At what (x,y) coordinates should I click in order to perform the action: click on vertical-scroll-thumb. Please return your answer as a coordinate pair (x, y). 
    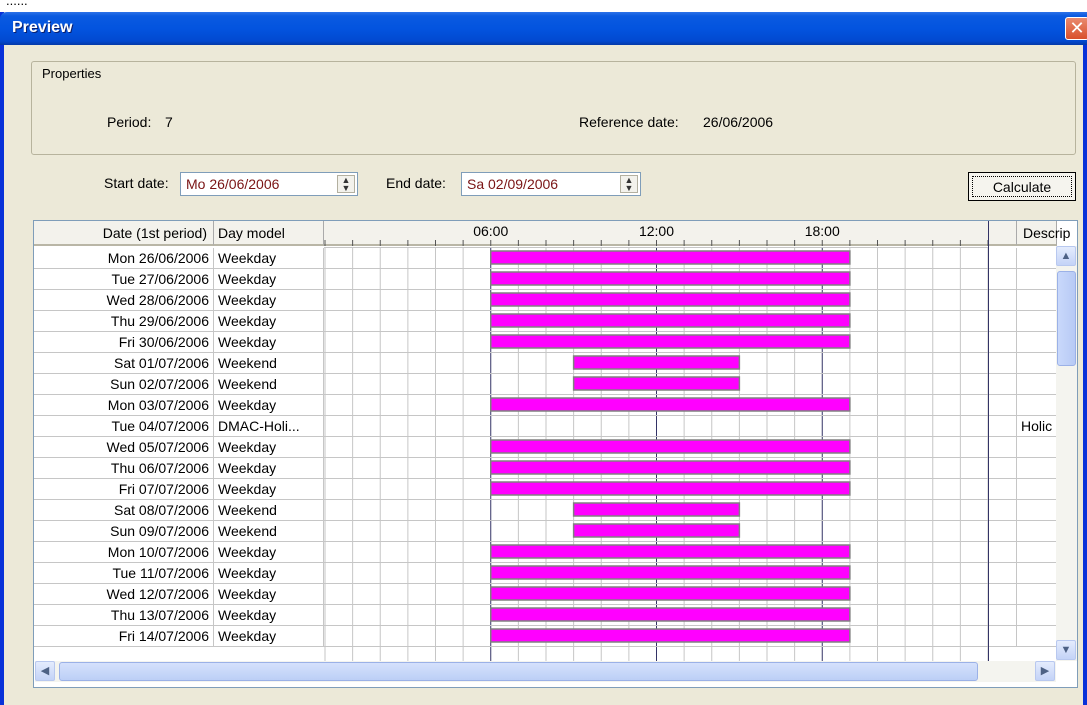
    Looking at the image, I should click on (1066, 318).